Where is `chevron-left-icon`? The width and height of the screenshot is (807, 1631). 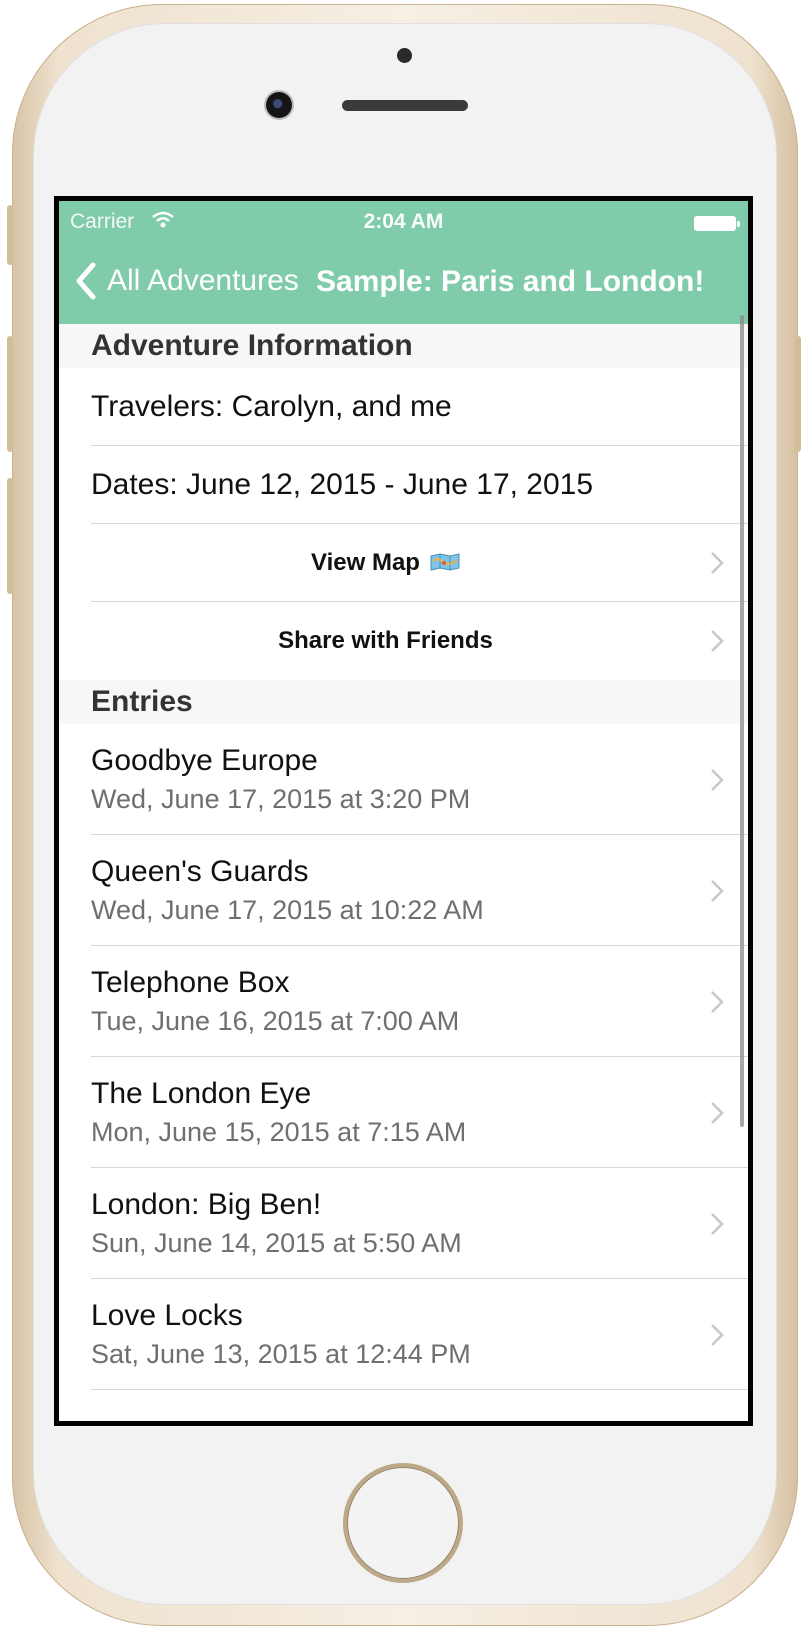 chevron-left-icon is located at coordinates (86, 281).